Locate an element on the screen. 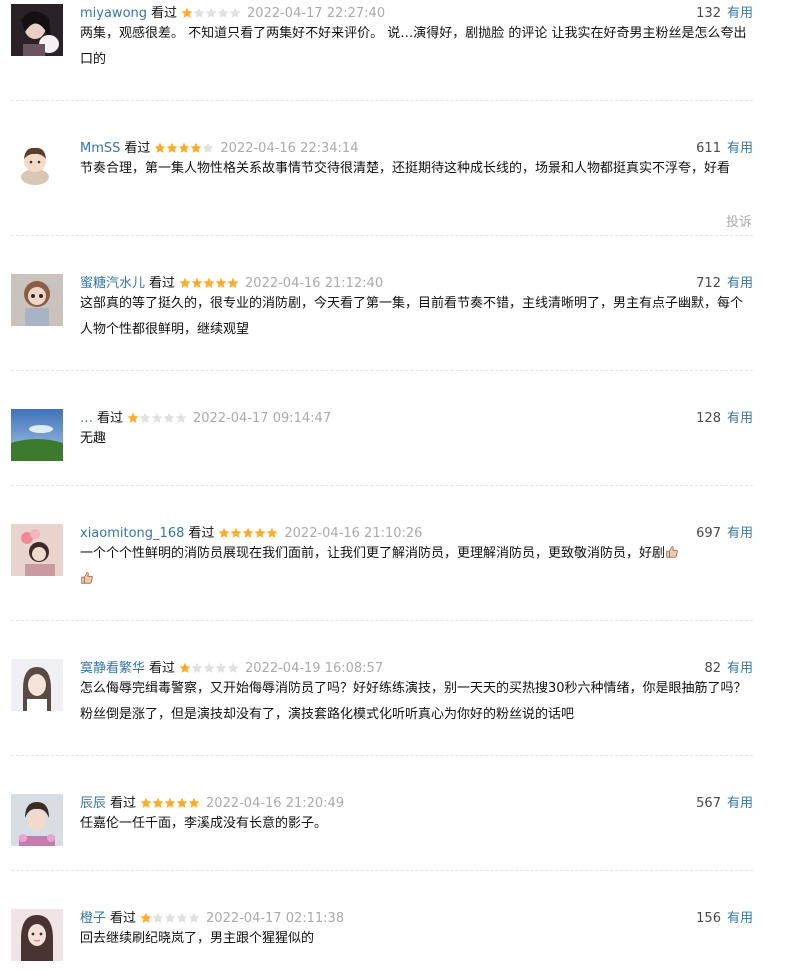 Image resolution: width=792 pixels, height=973 pixels. comment-time: 2022-04-19 16:08:57 is located at coordinates (314, 668).